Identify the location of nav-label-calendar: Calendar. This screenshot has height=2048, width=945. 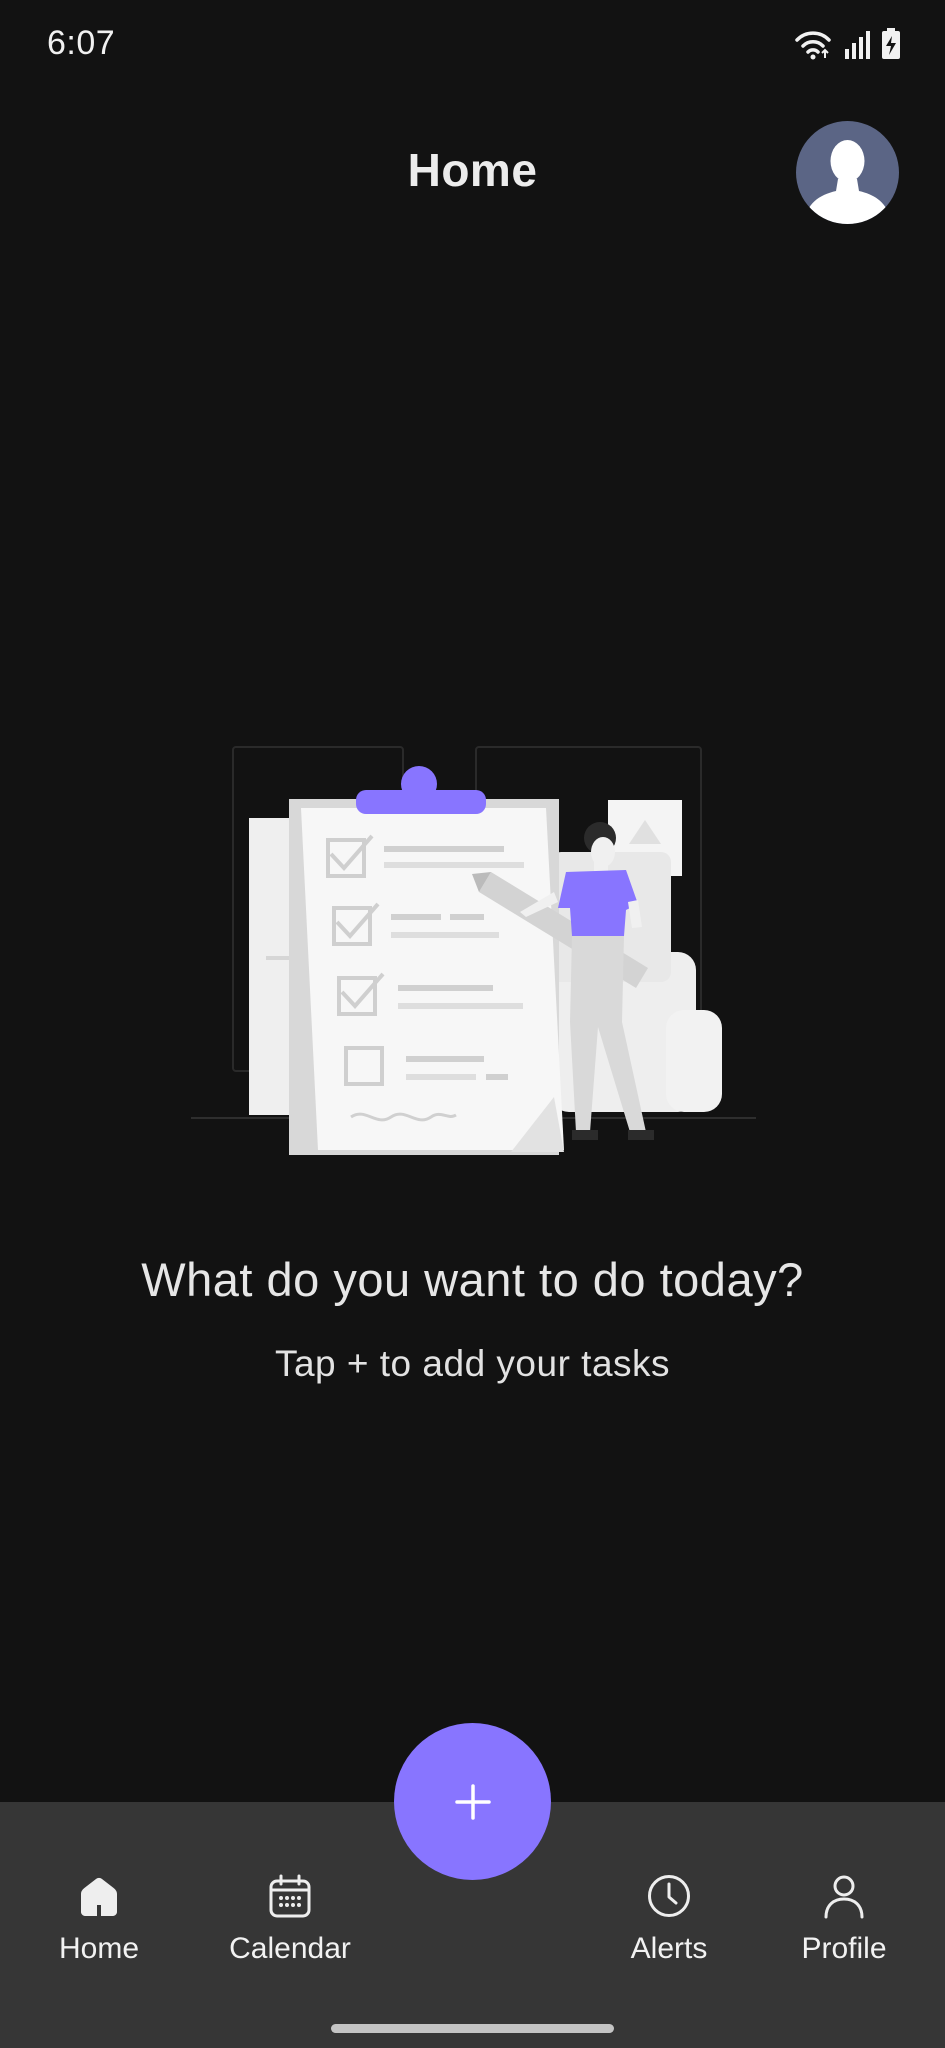
(290, 1948).